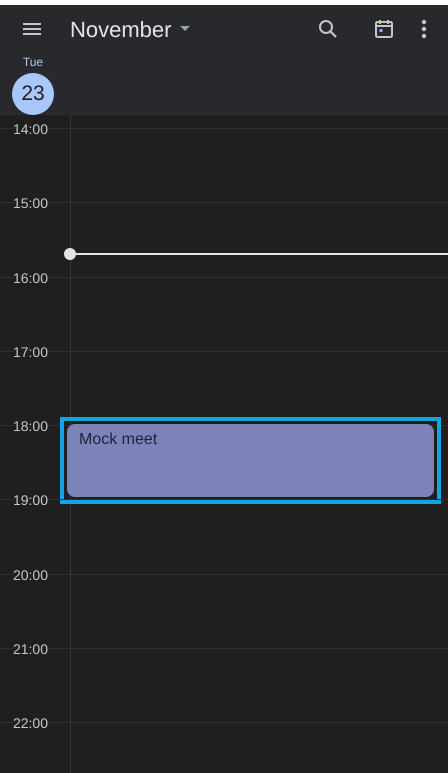 Image resolution: width=448 pixels, height=773 pixels. I want to click on weekday-label: Tue, so click(33, 62).